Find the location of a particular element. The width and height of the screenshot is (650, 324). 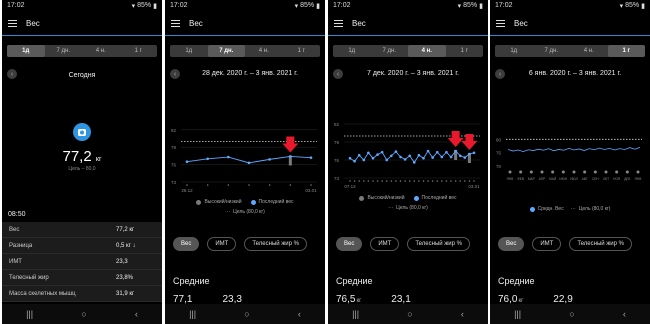

month-label: ФЕВ is located at coordinates (520, 179).